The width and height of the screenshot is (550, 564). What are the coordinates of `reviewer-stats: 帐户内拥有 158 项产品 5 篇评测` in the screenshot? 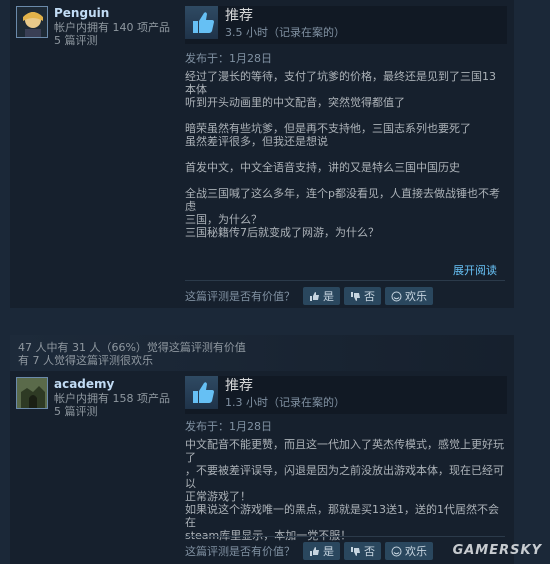 It's located at (112, 405).